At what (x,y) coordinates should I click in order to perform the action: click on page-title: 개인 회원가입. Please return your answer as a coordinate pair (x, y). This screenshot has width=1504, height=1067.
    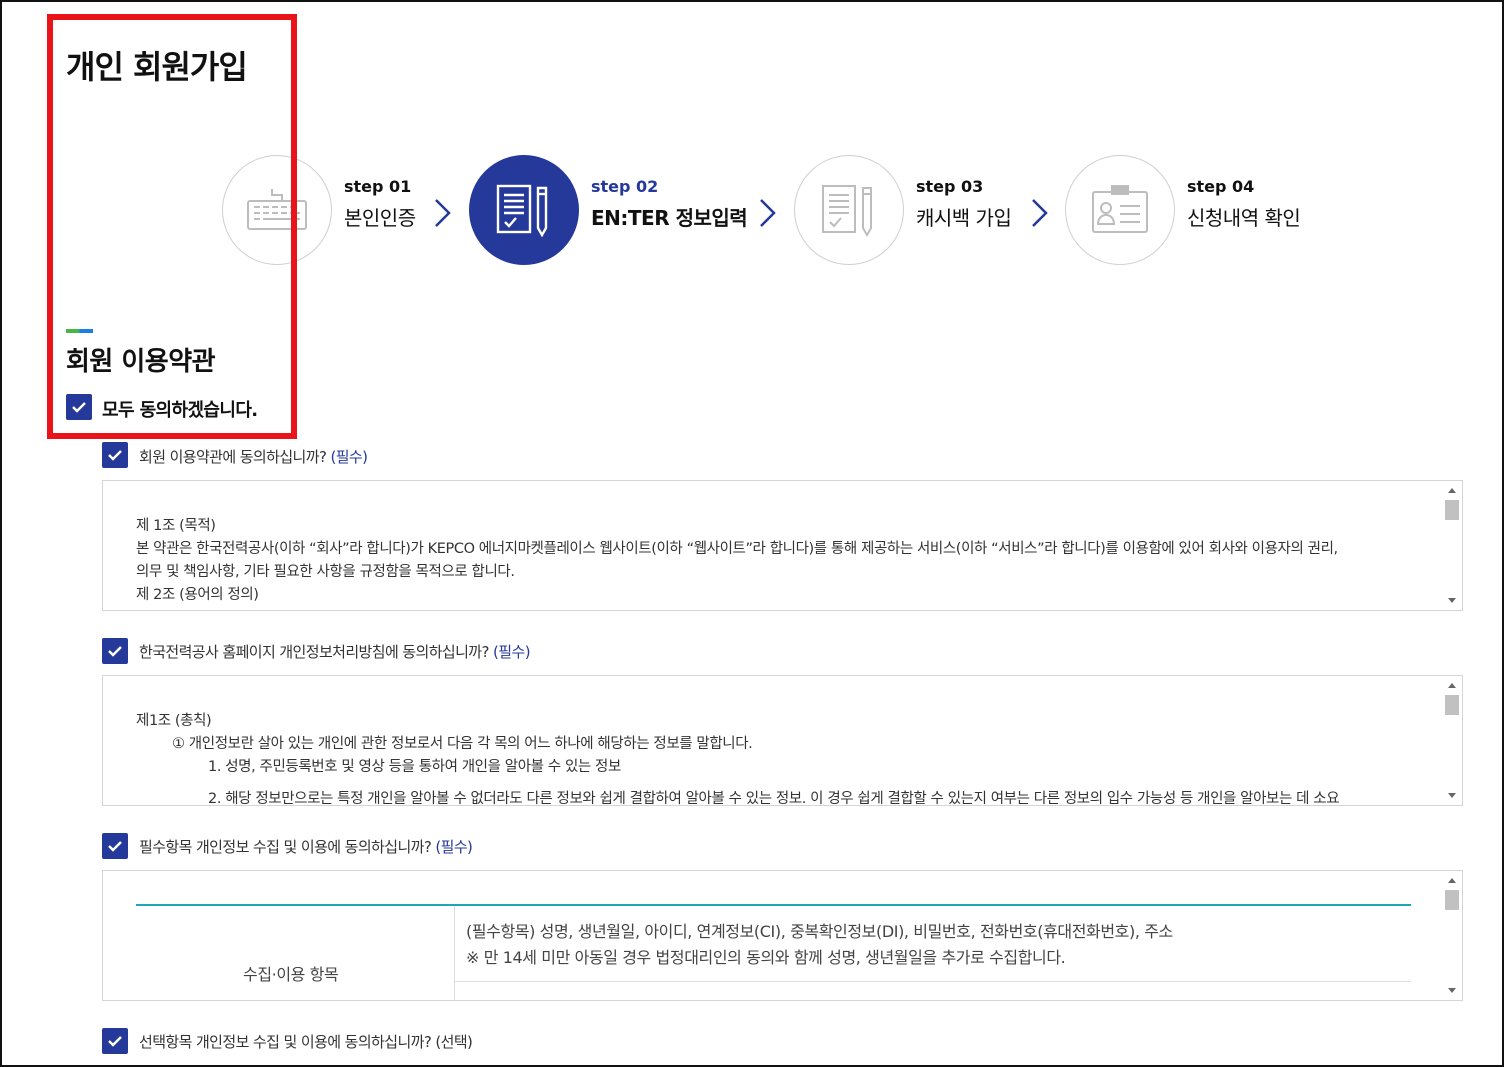
    Looking at the image, I should click on (157, 67).